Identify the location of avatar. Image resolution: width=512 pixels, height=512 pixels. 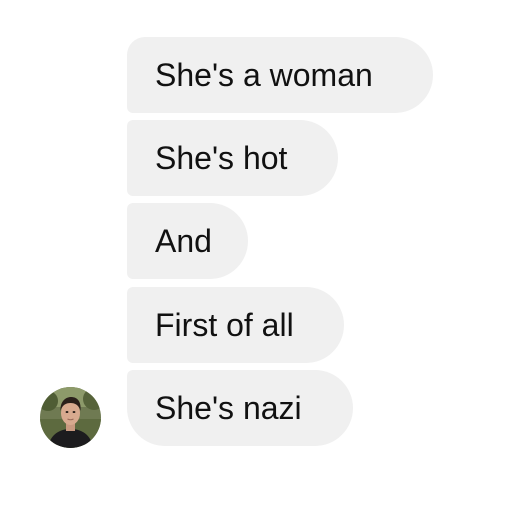
(70, 417).